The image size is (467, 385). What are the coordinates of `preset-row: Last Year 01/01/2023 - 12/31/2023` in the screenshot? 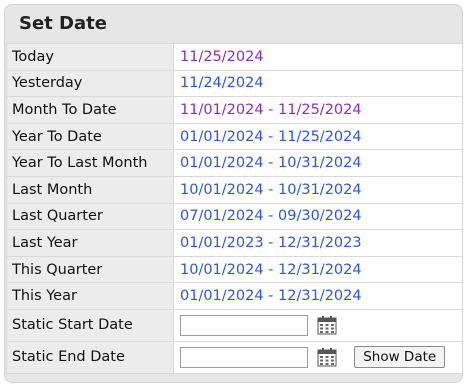 It's located at (234, 243).